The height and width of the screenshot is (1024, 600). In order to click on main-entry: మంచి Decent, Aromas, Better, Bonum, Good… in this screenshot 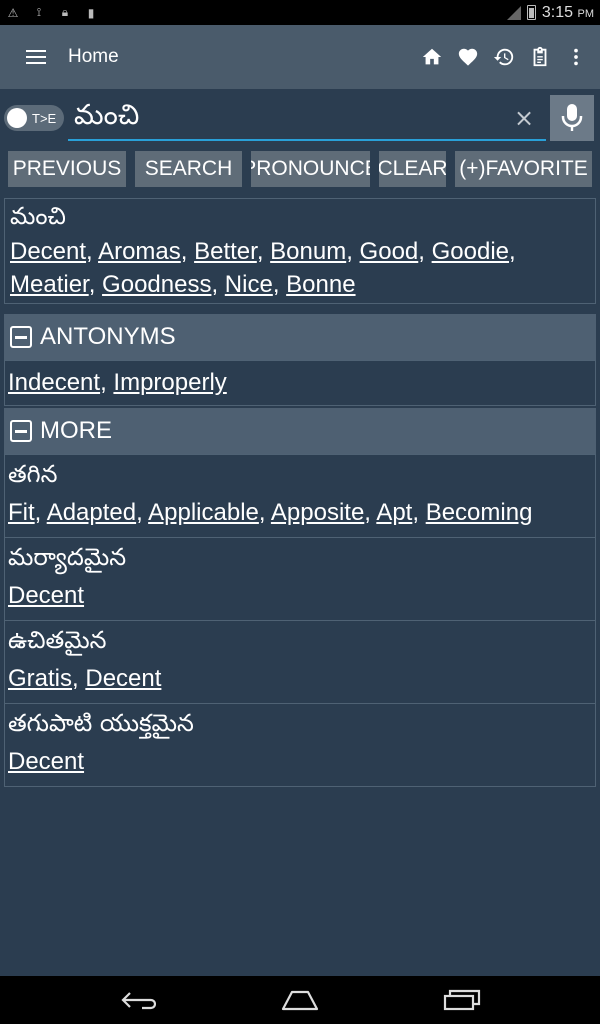, I will do `click(300, 251)`.